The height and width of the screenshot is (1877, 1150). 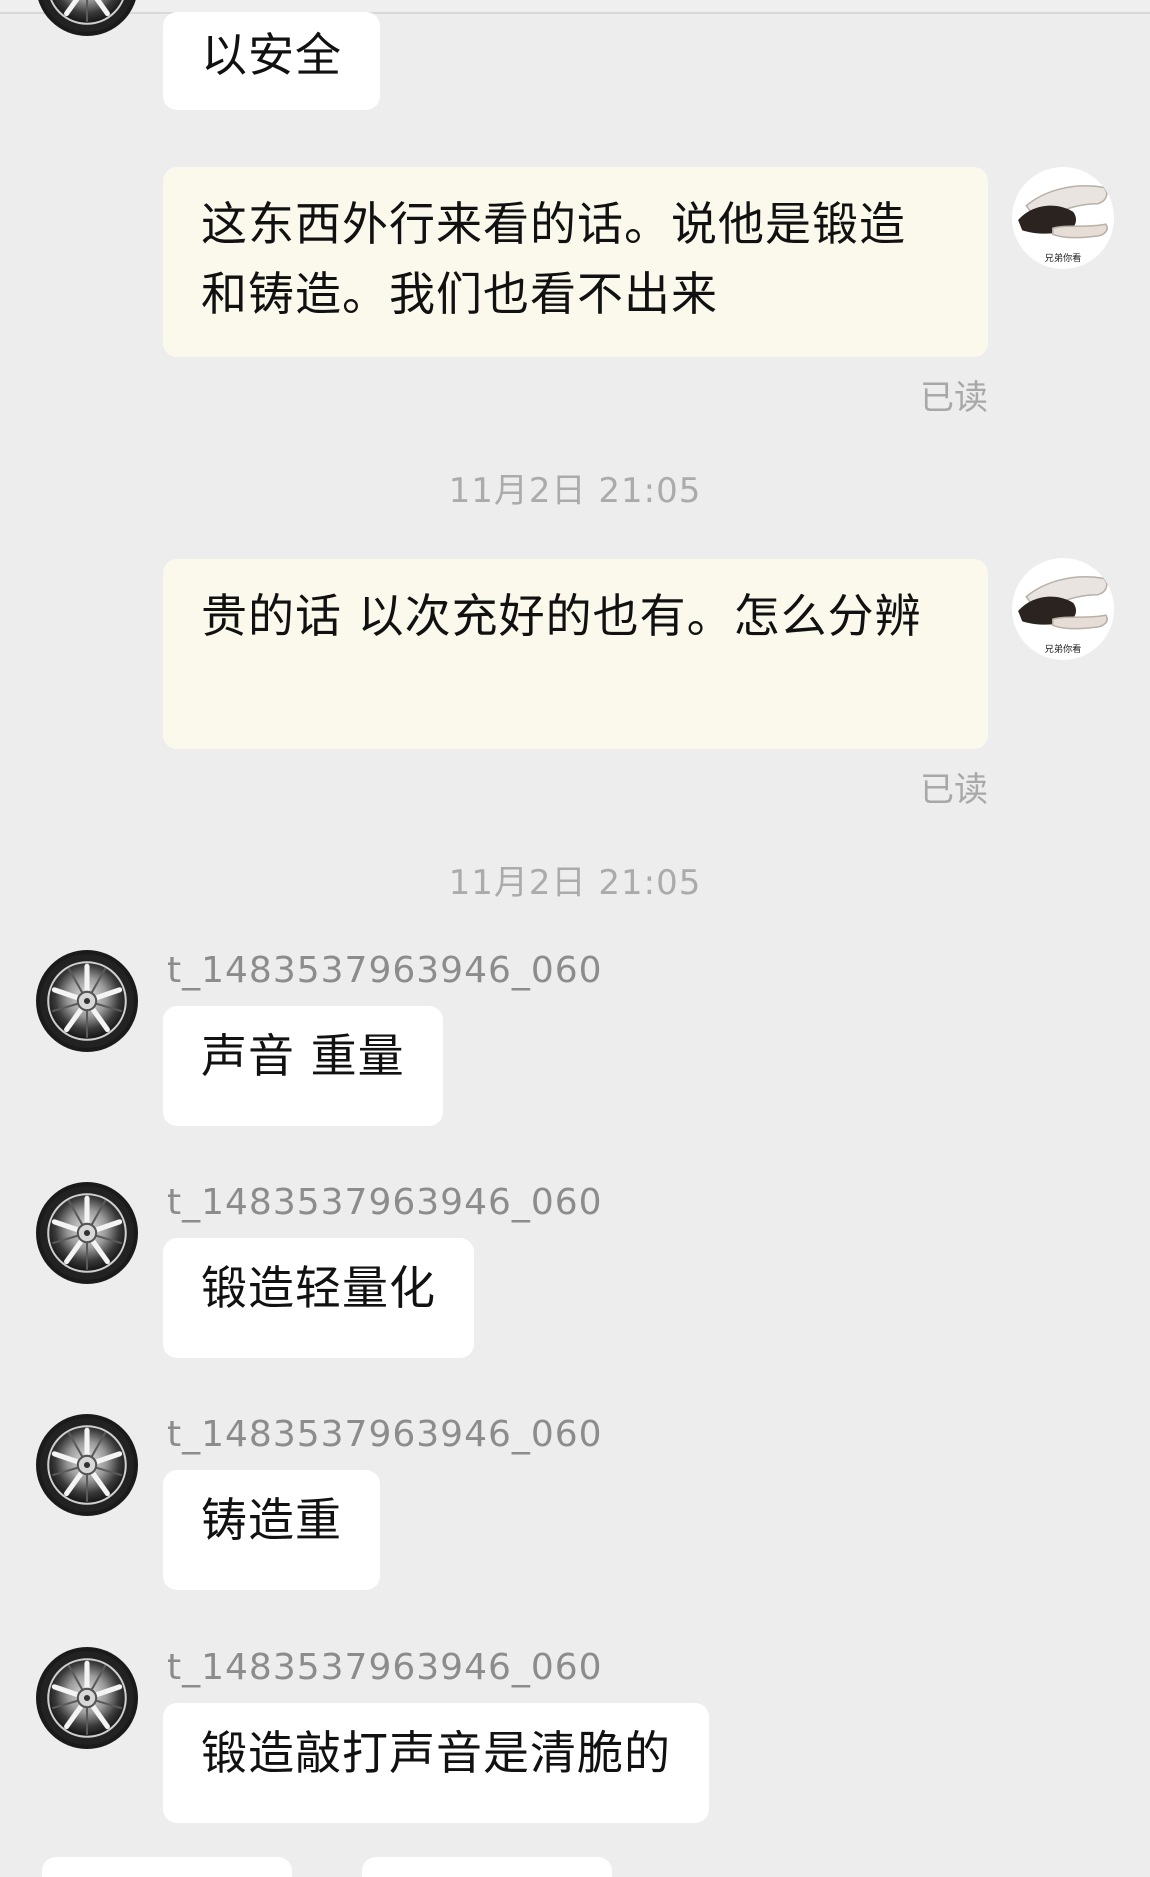 I want to click on message-bubble: 锻造敲打声音是清脆的, so click(x=436, y=1763).